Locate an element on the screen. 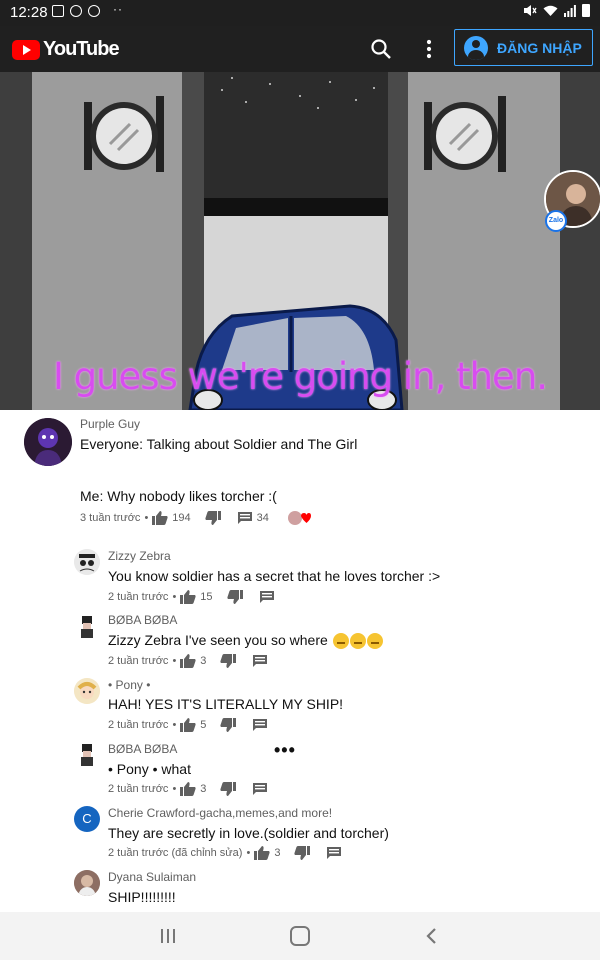 The width and height of the screenshot is (600, 960). reply-meta: 2 tuần trước (đã chỉnh sửa) • 3 is located at coordinates (225, 853).